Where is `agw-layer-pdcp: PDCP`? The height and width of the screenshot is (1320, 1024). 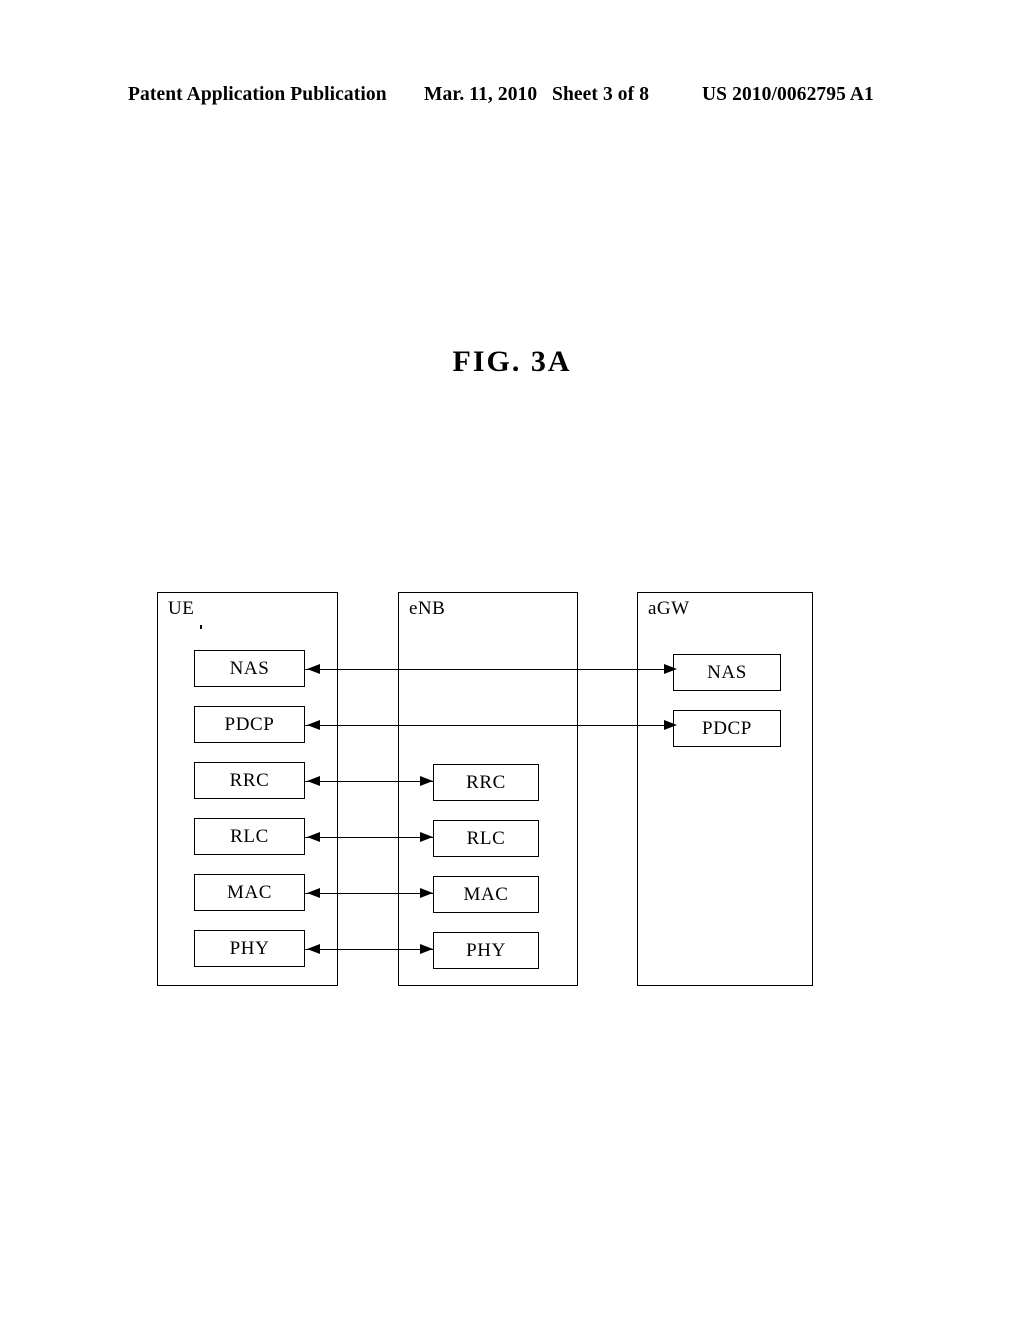 agw-layer-pdcp: PDCP is located at coordinates (727, 728).